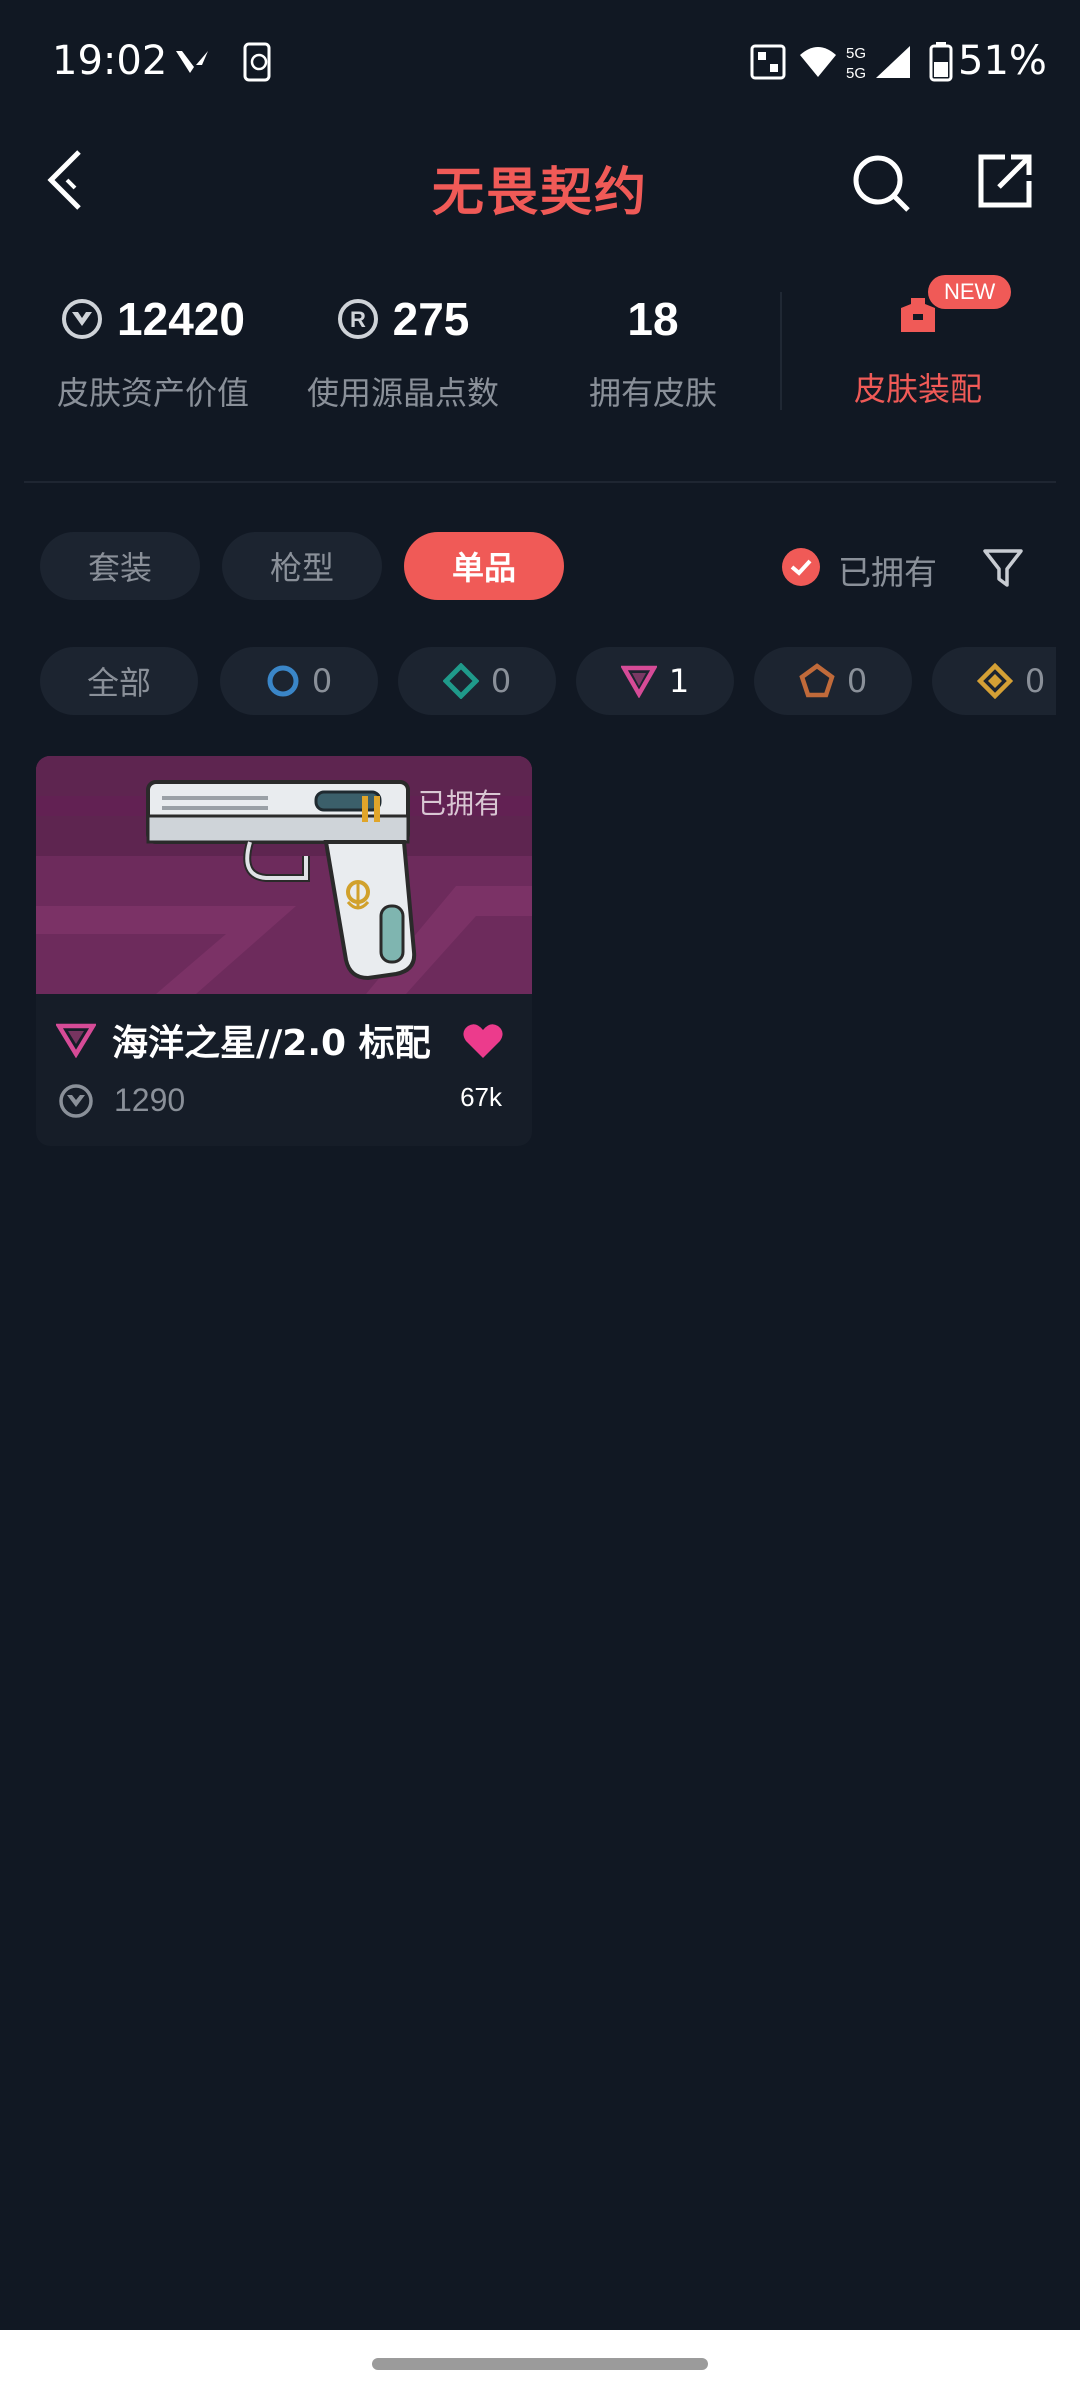 This screenshot has height=2400, width=1080. I want to click on check-icon, so click(801, 567).